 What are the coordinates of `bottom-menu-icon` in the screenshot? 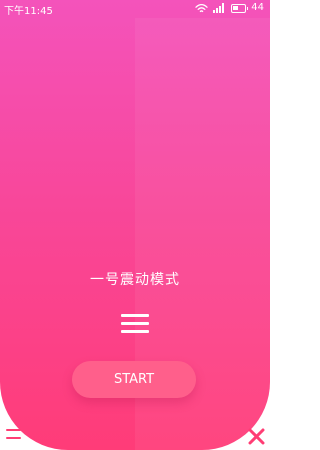 It's located at (13, 434).